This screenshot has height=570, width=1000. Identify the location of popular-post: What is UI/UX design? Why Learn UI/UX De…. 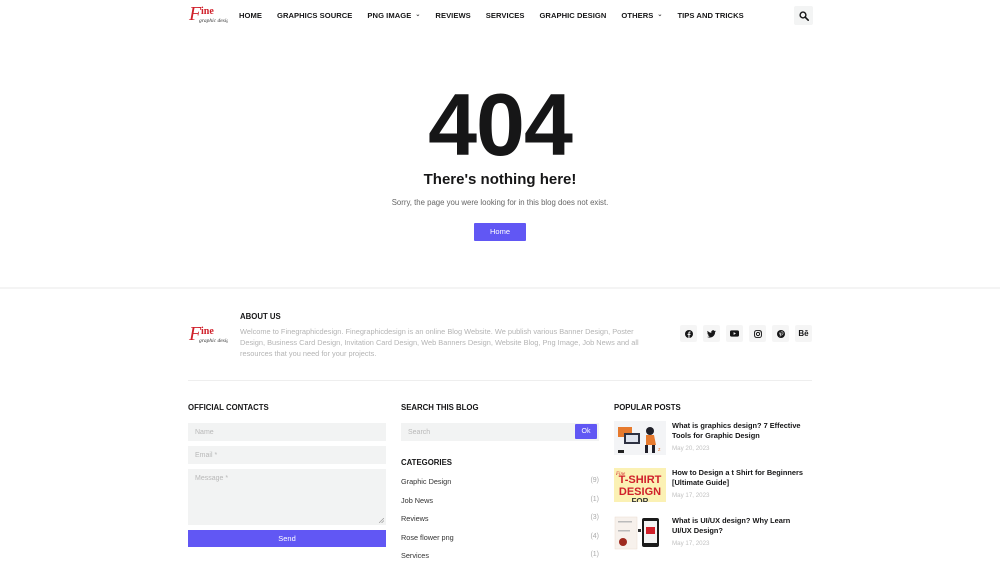
(714, 534).